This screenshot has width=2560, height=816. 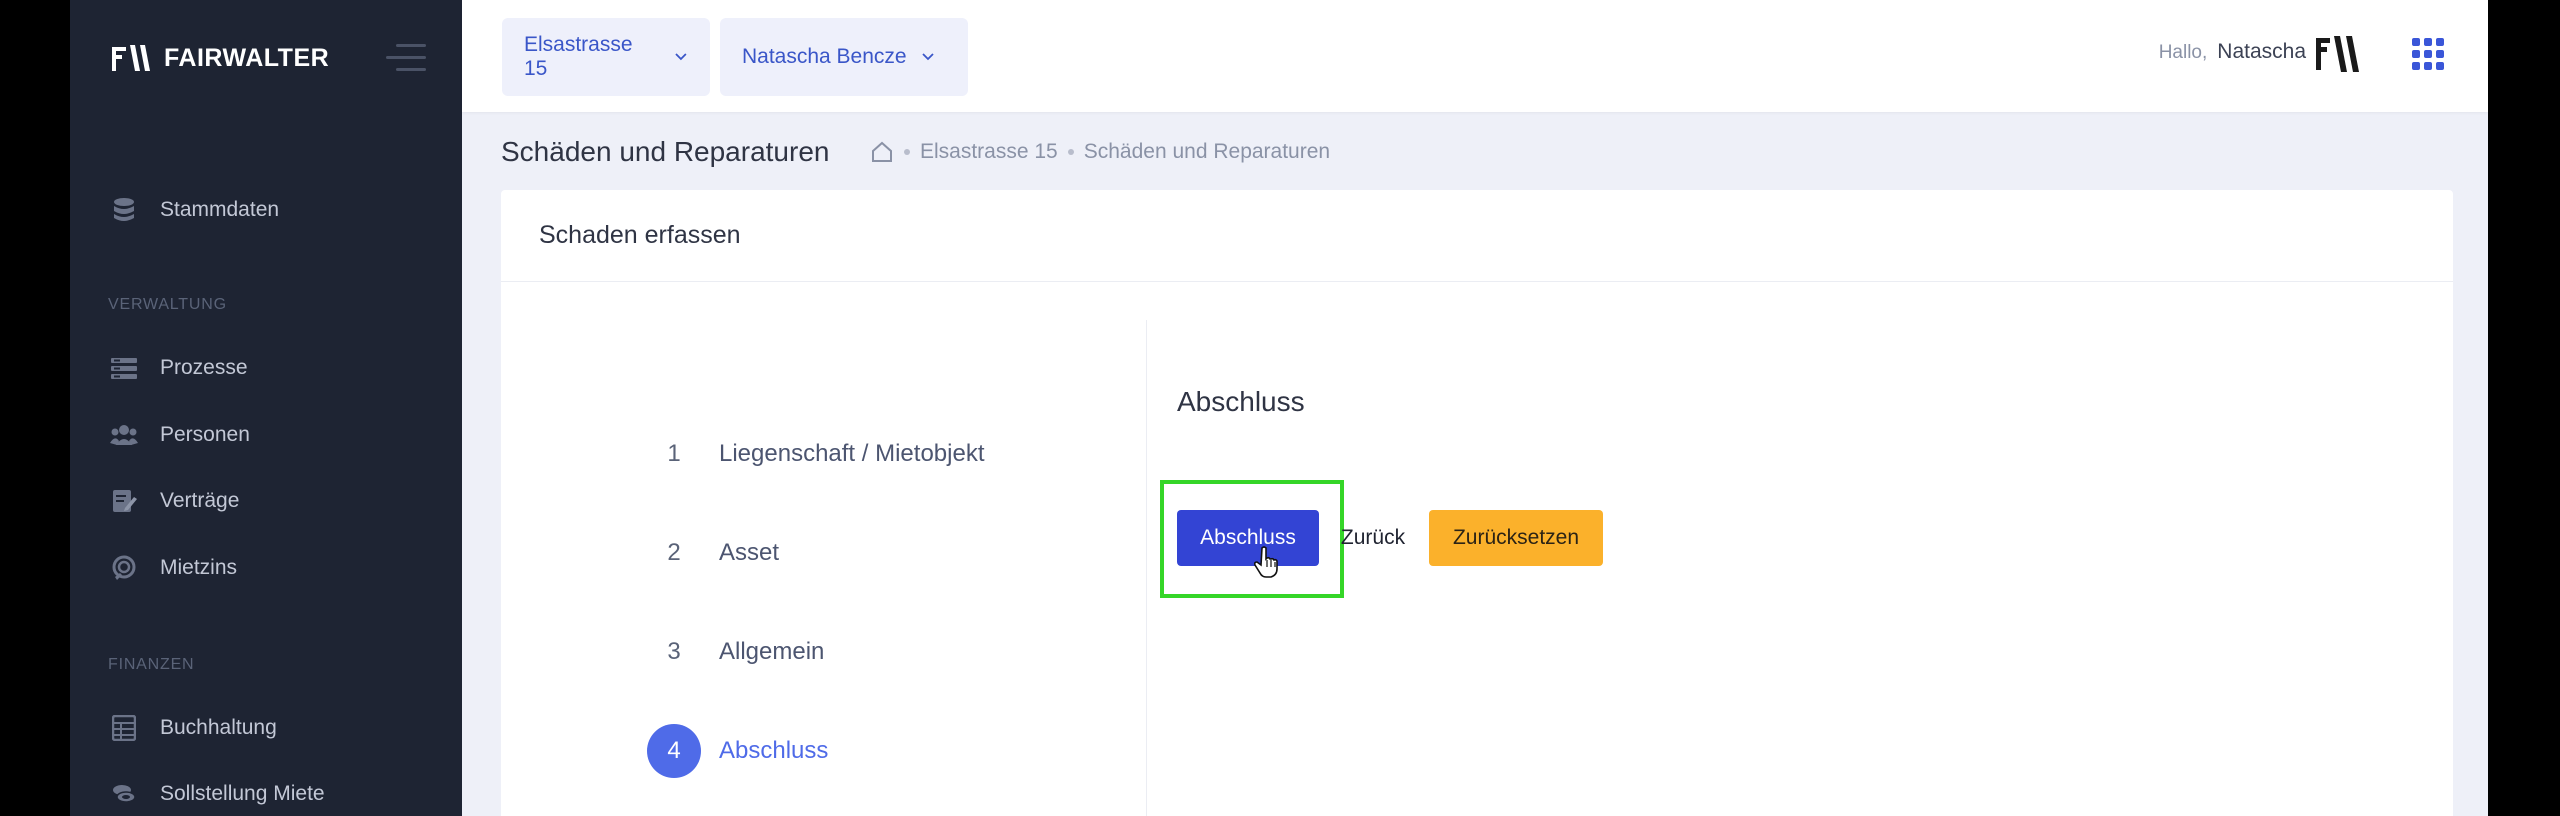 What do you see at coordinates (1266, 562) in the screenshot?
I see `hand-cursor-icon` at bounding box center [1266, 562].